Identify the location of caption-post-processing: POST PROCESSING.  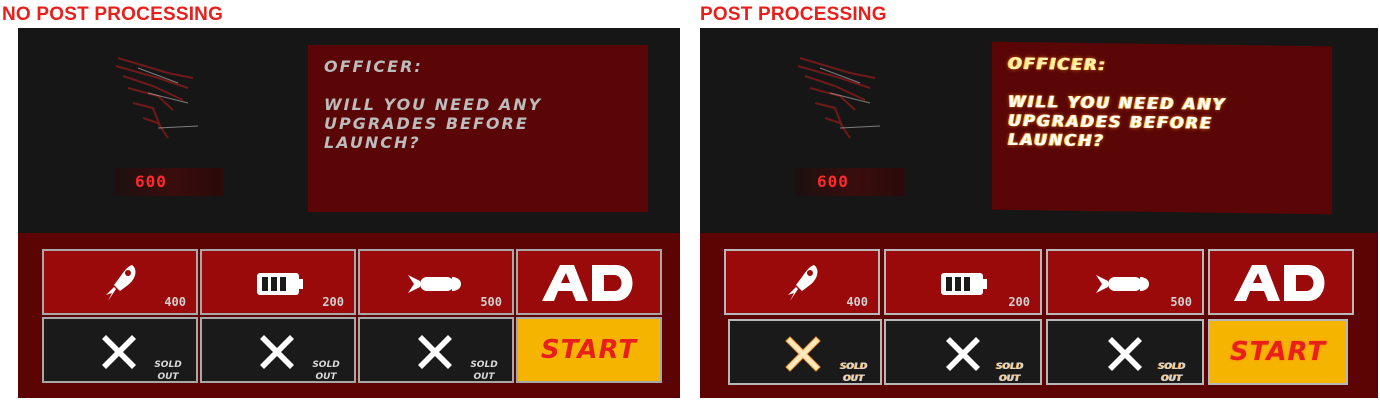
(793, 14).